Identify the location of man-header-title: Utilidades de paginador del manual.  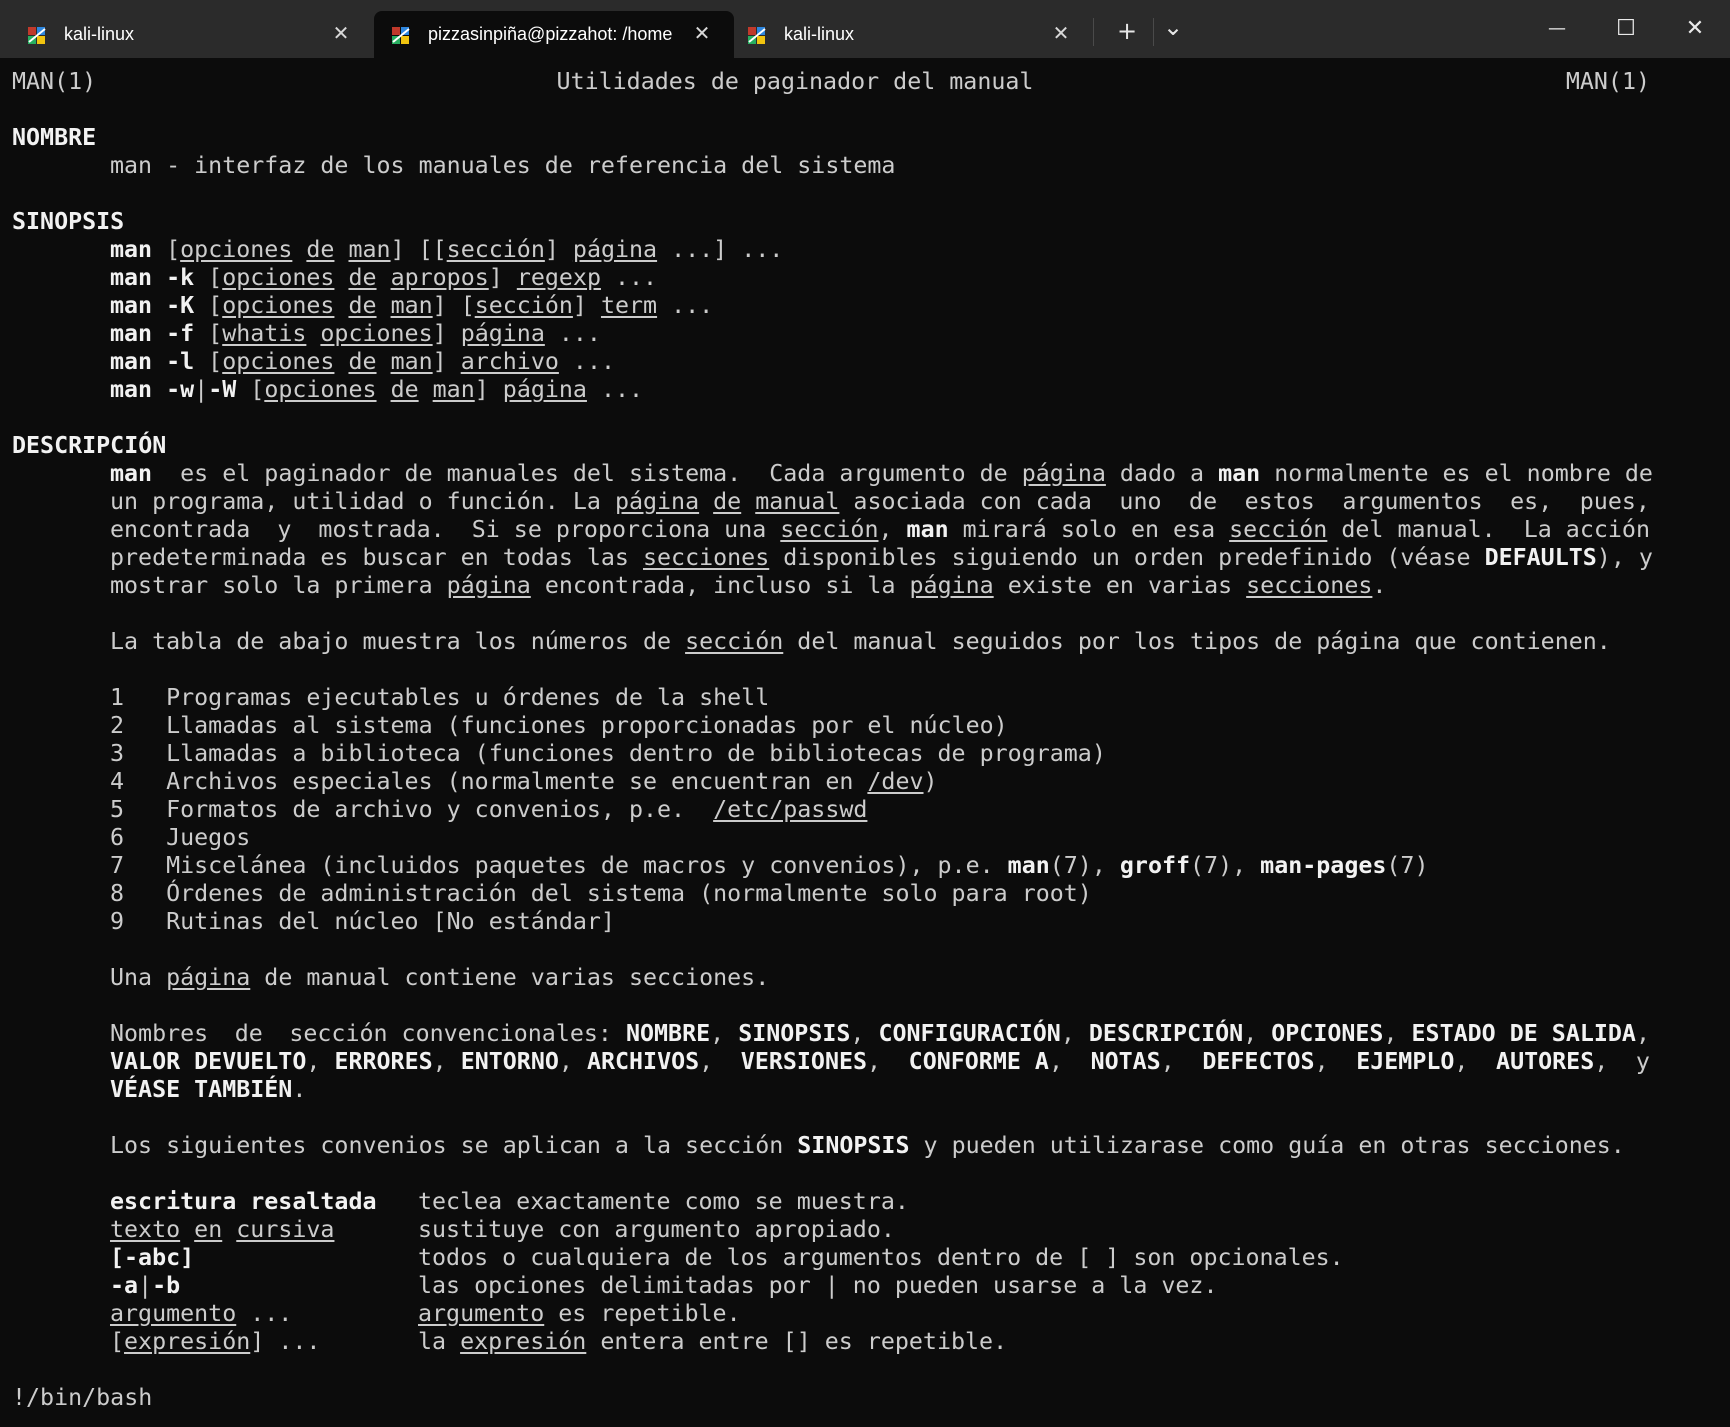
(795, 81).